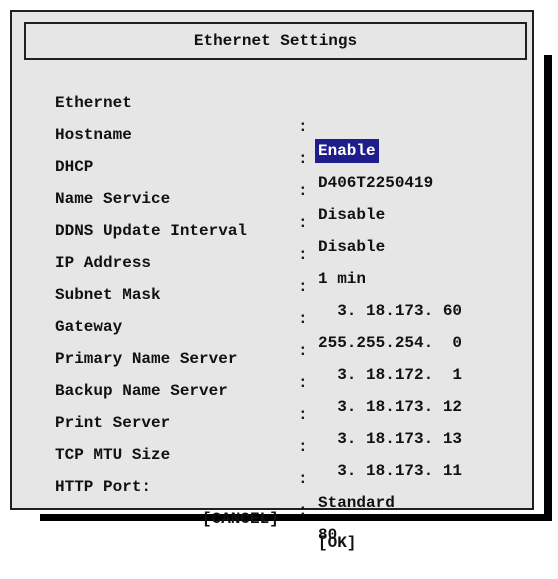 The image size is (558, 579). I want to click on setting-row-backup-name-server: Backup Name Server : 3. 18.173. 13, so click(272, 401).